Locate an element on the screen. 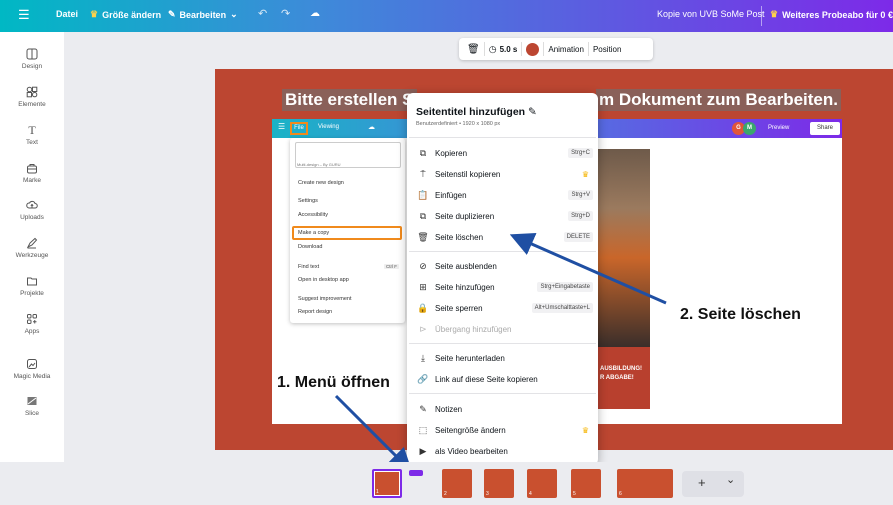 This screenshot has width=893, height=505. annotation-step-1: 1. Menü öffnen is located at coordinates (333, 382).